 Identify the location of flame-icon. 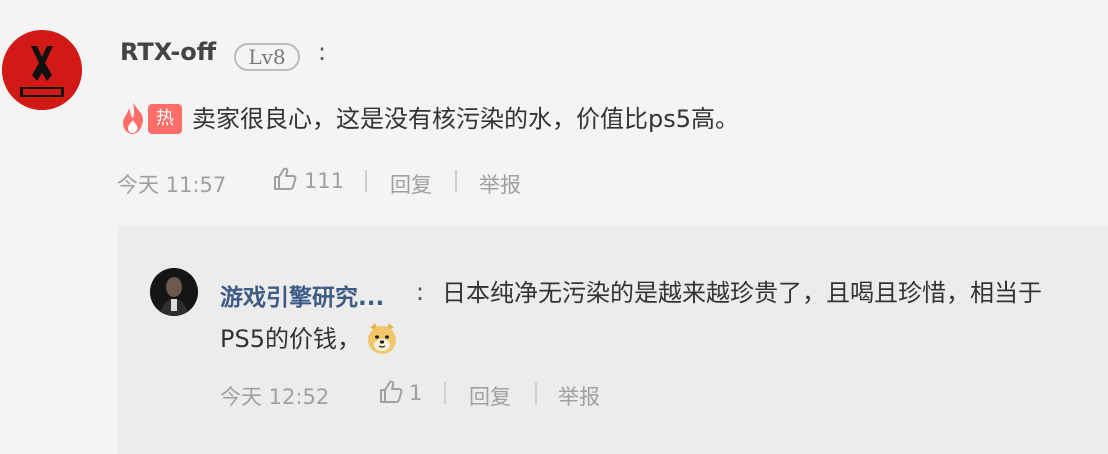
(133, 118).